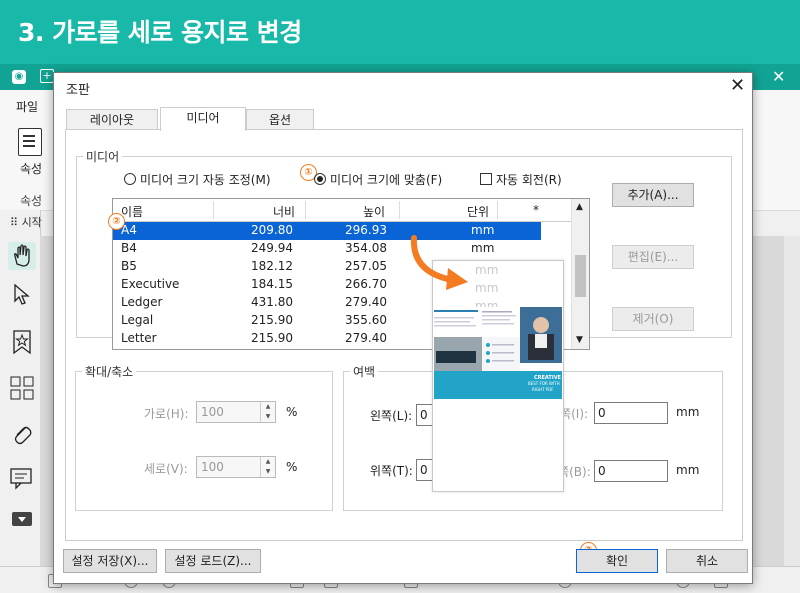  Describe the element at coordinates (386, 180) in the screenshot. I see `fit-media-label: 미디어 크기에 맞춤(F)` at that location.